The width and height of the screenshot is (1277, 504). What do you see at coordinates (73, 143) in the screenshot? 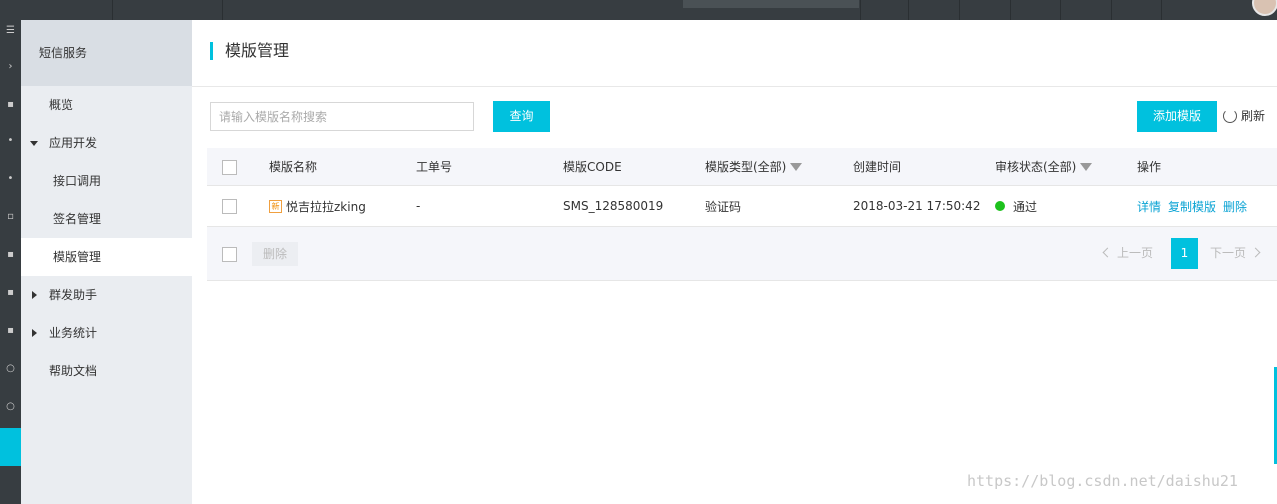
I see `sidebar-item-label: 应用开发` at bounding box center [73, 143].